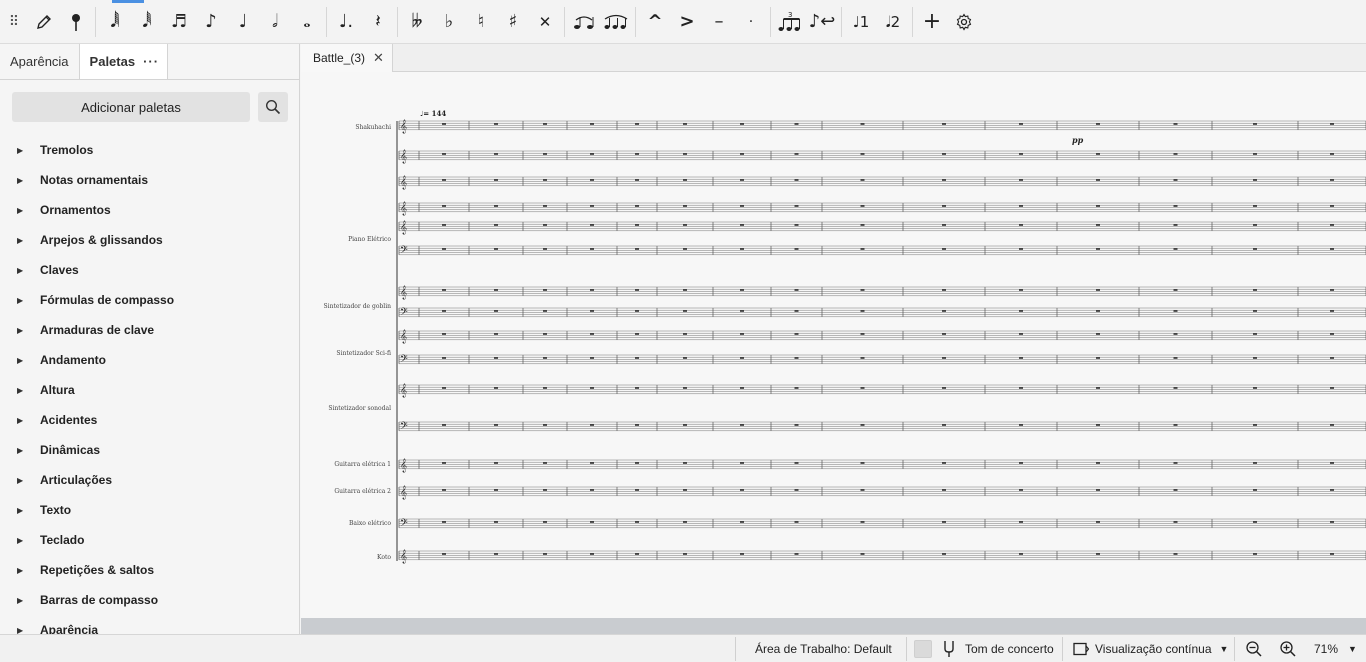  I want to click on tab-palettes: Paletas ···, so click(123, 61).